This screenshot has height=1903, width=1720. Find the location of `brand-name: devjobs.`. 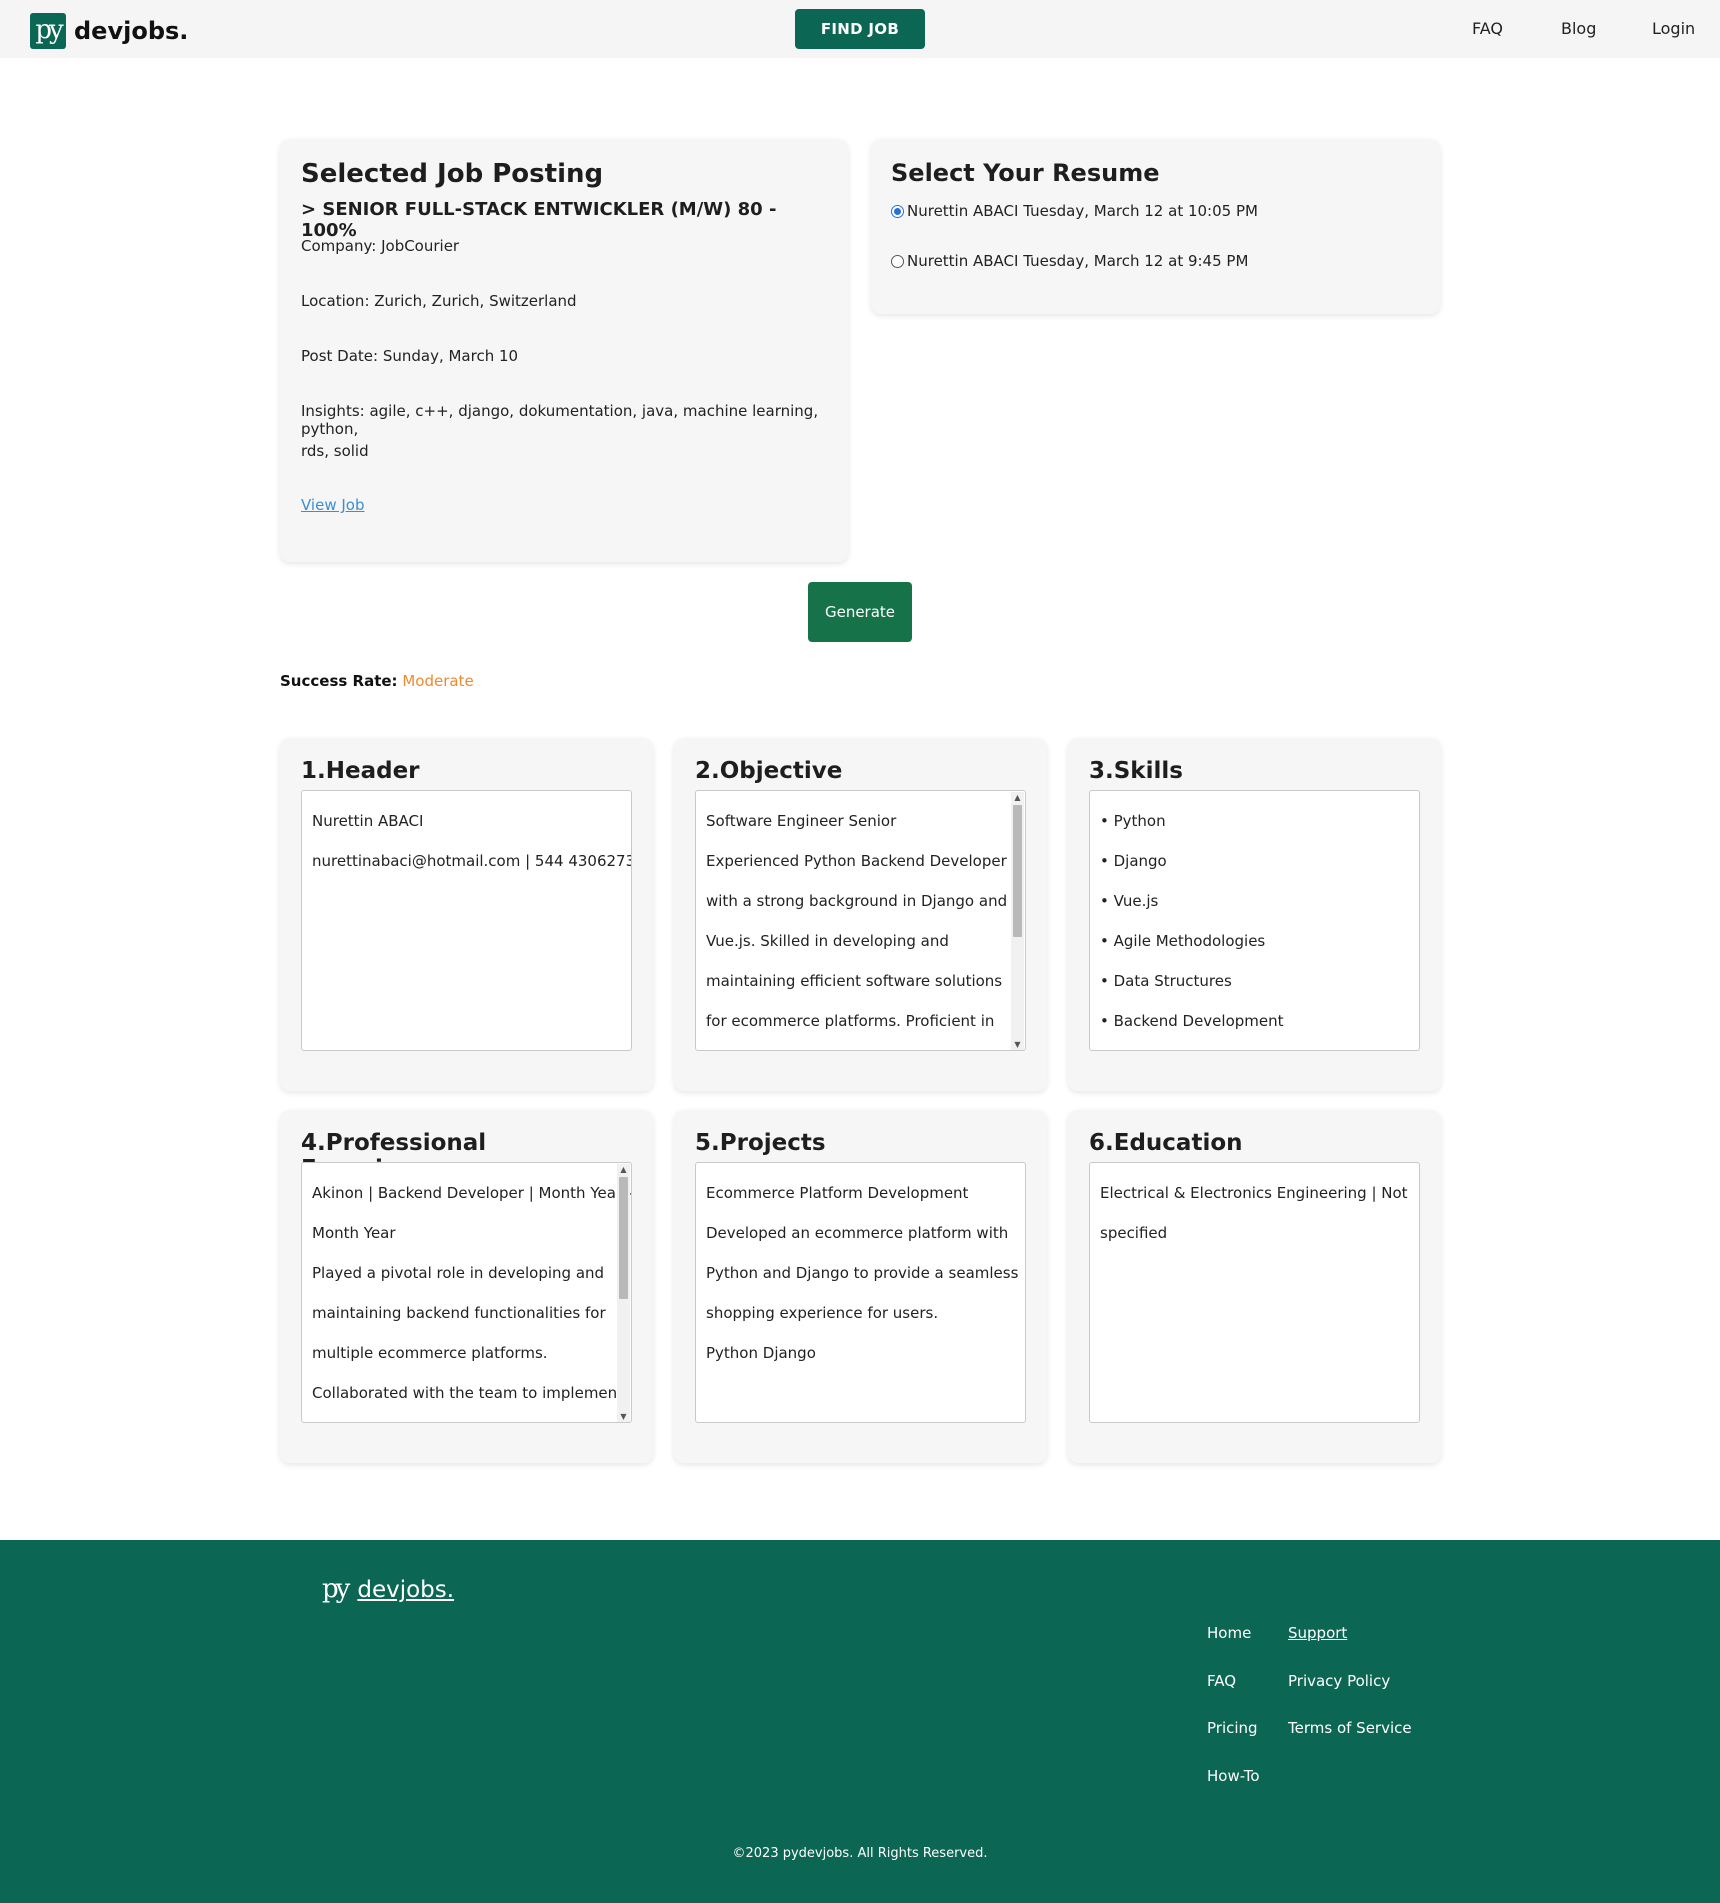

brand-name: devjobs. is located at coordinates (131, 31).